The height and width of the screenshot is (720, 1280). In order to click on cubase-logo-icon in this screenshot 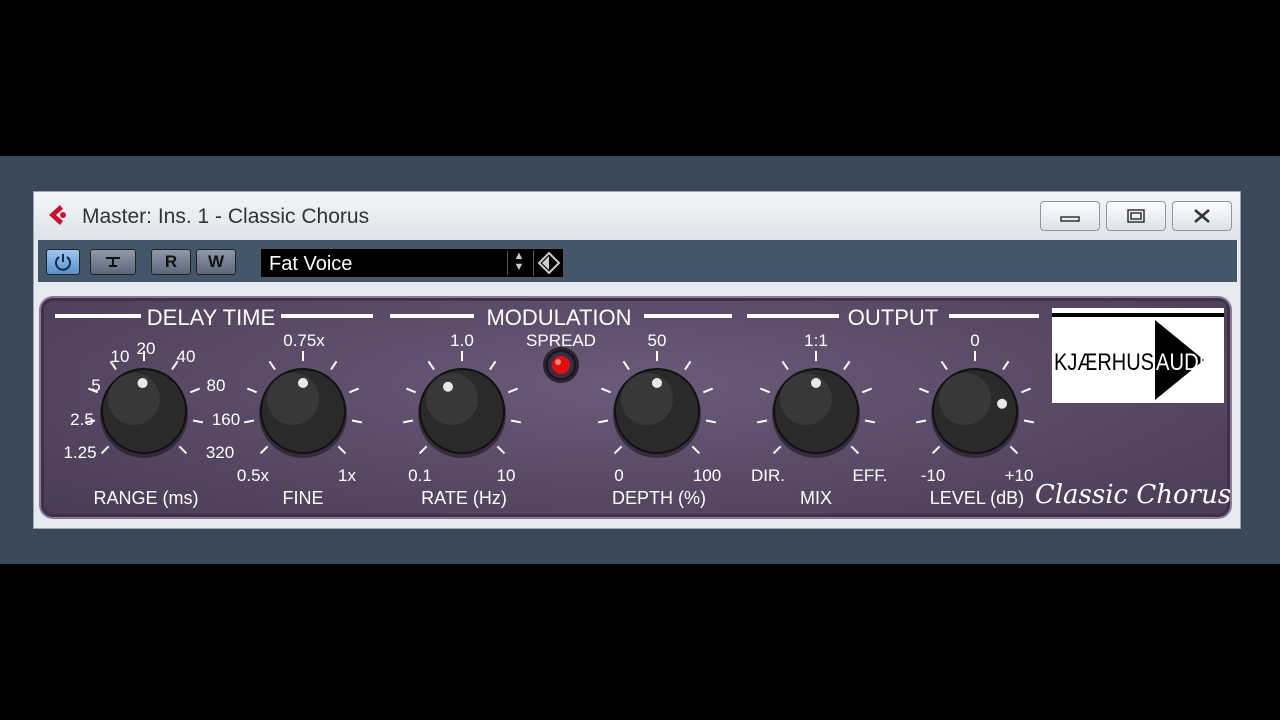, I will do `click(57, 215)`.